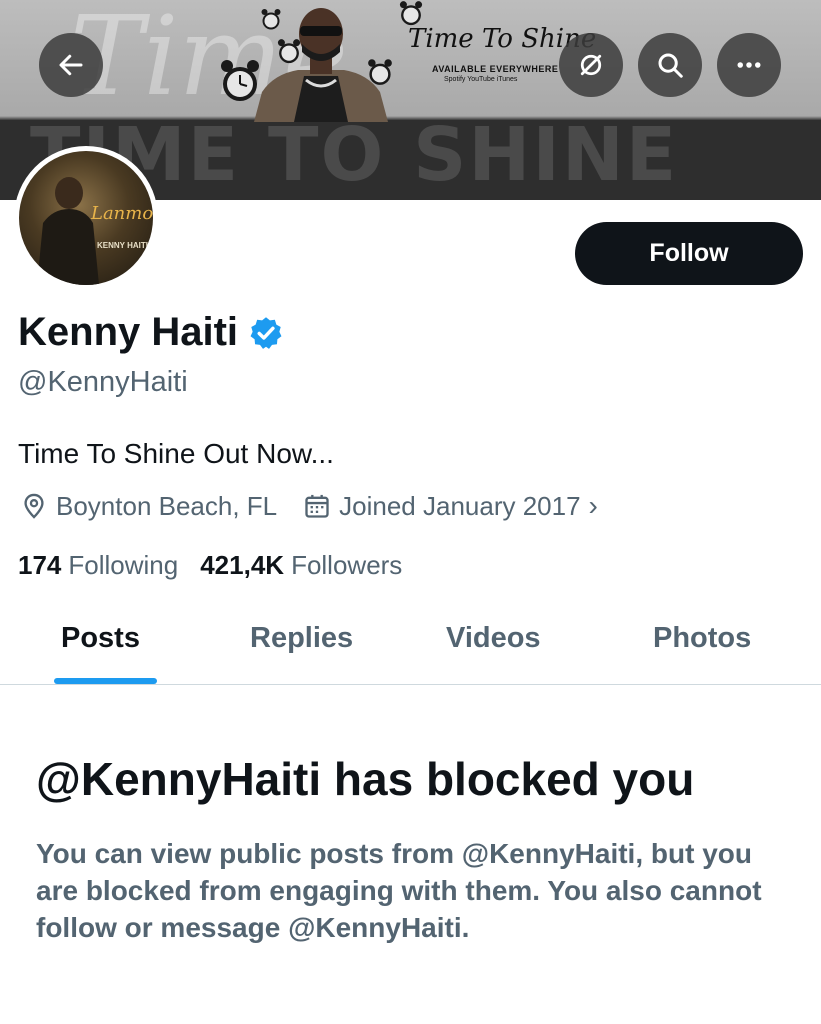 The width and height of the screenshot is (821, 1024). What do you see at coordinates (317, 506) in the screenshot?
I see `calendar-icon` at bounding box center [317, 506].